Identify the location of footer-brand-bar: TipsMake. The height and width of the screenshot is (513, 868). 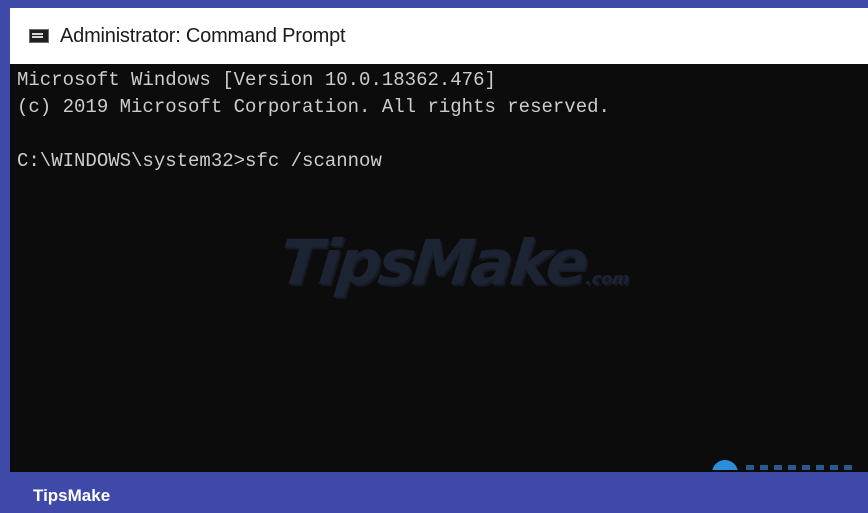
(434, 492).